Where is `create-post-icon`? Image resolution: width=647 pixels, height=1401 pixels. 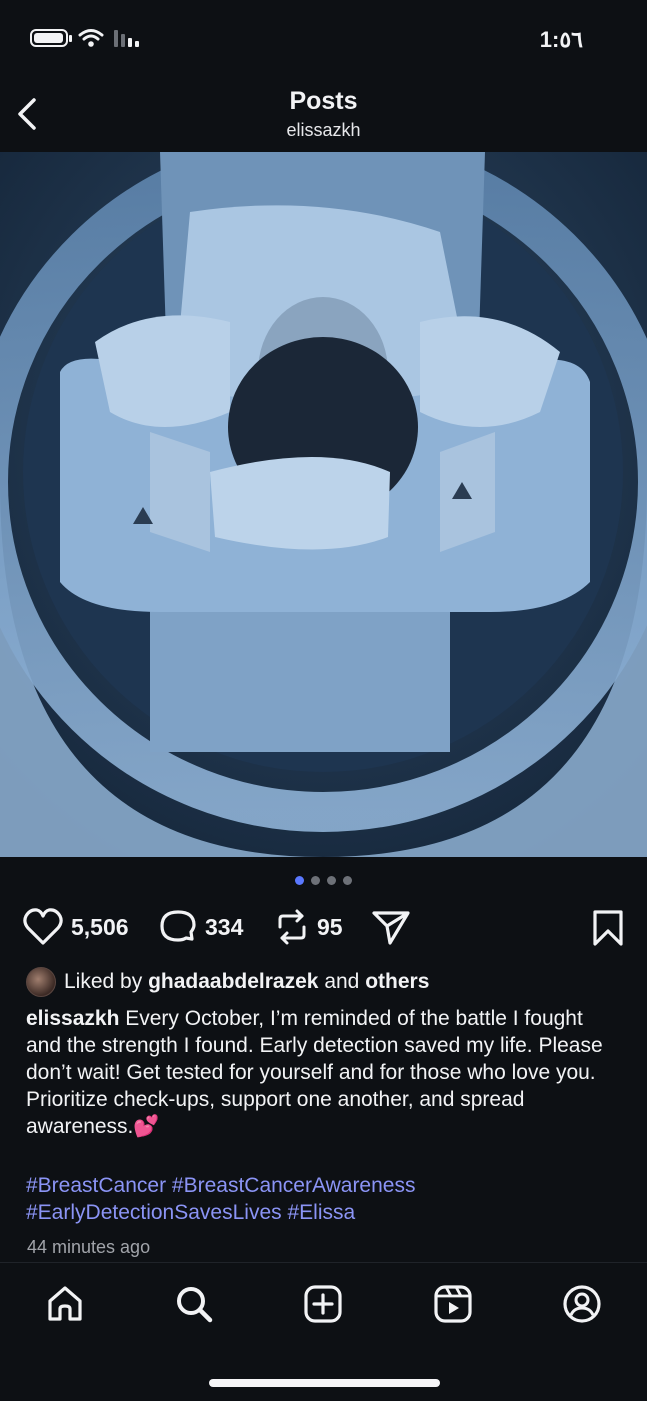 create-post-icon is located at coordinates (323, 1304).